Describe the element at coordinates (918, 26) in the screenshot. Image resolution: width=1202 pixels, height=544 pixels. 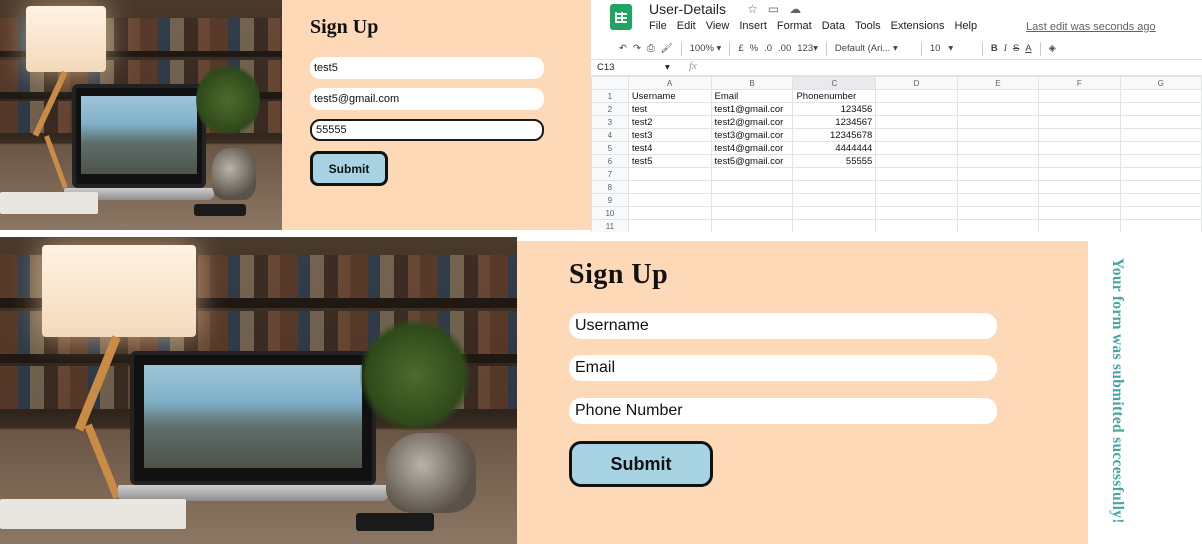
I see `menu-extensions: Extensions` at that location.